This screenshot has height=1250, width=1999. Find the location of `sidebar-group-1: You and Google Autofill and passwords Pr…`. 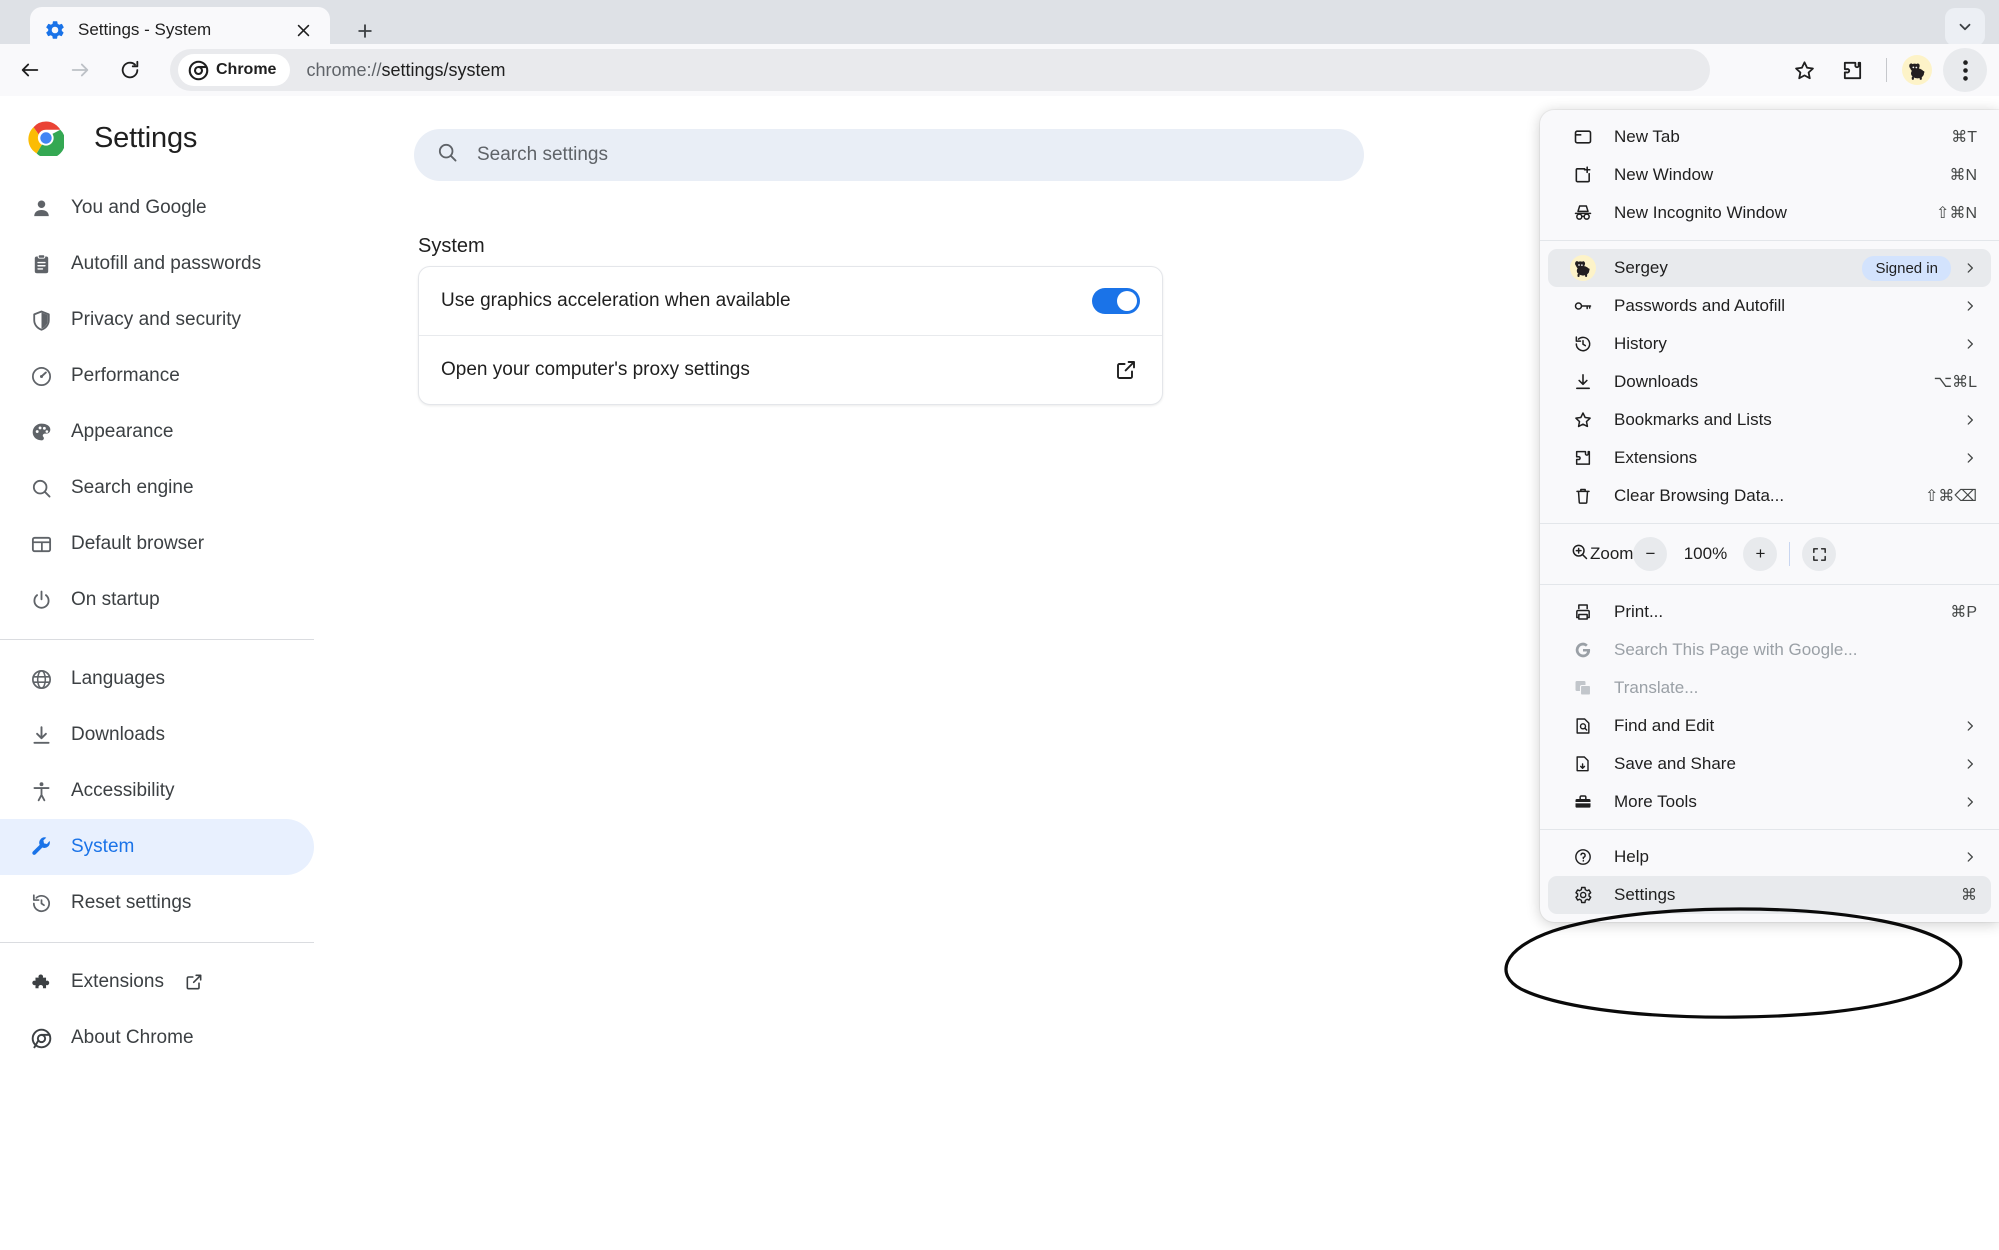

sidebar-group-1: You and Google Autofill and passwords Pr… is located at coordinates (173, 404).